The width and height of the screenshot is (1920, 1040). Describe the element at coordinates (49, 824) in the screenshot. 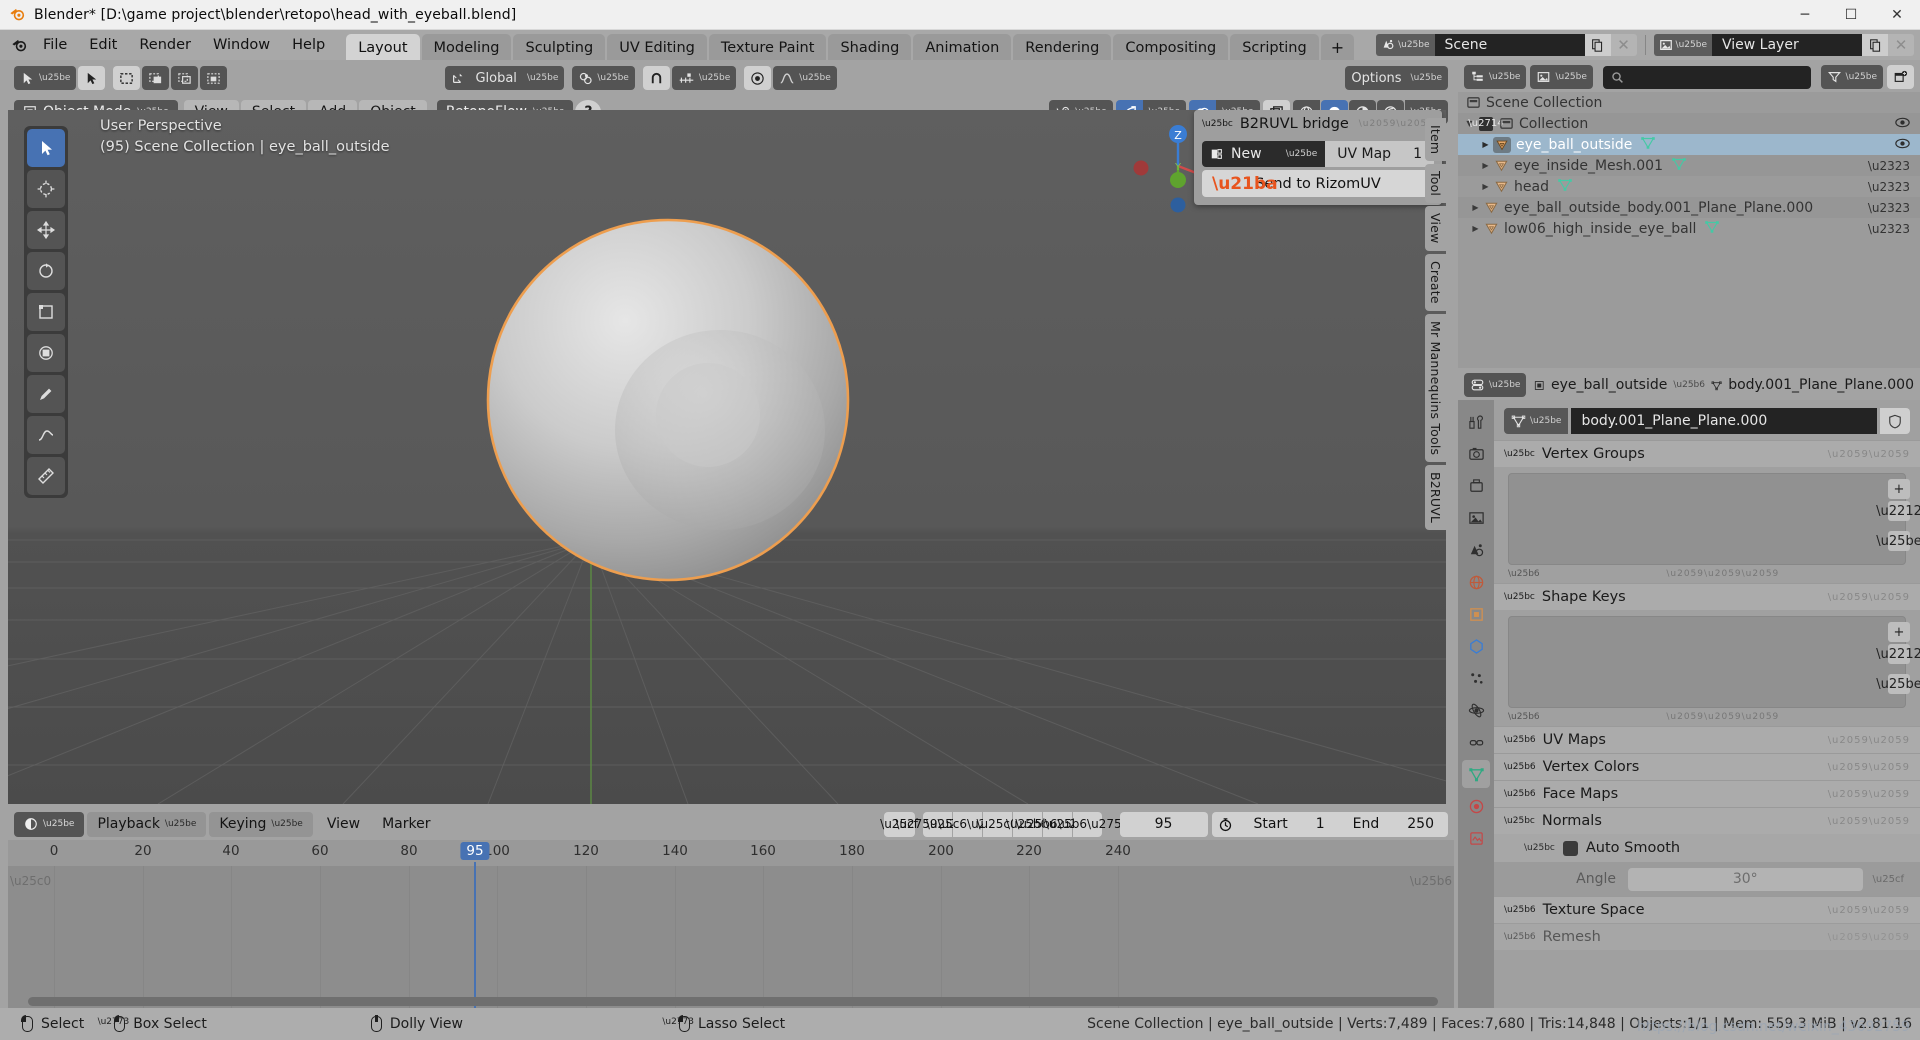

I see `timeline-editor-type-button: \u25be` at that location.